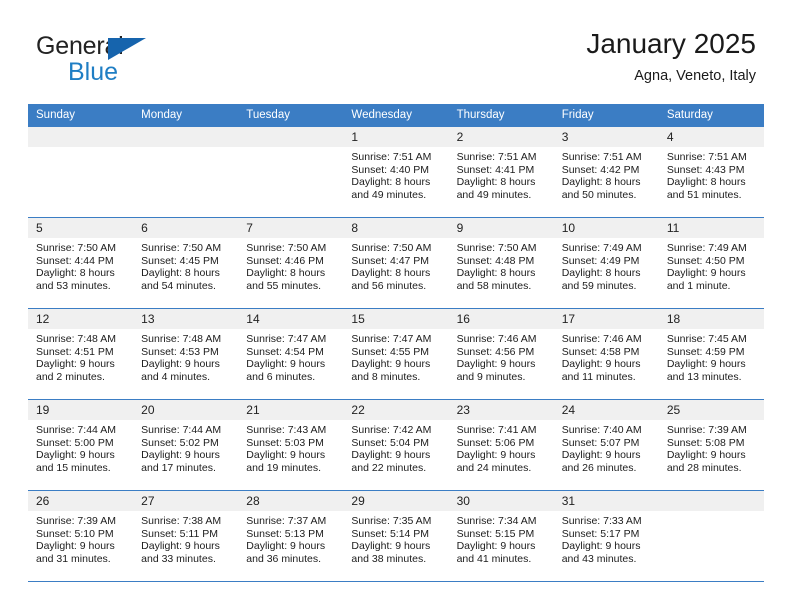  What do you see at coordinates (606, 115) in the screenshot?
I see `weekday-header-friday: Friday` at bounding box center [606, 115].